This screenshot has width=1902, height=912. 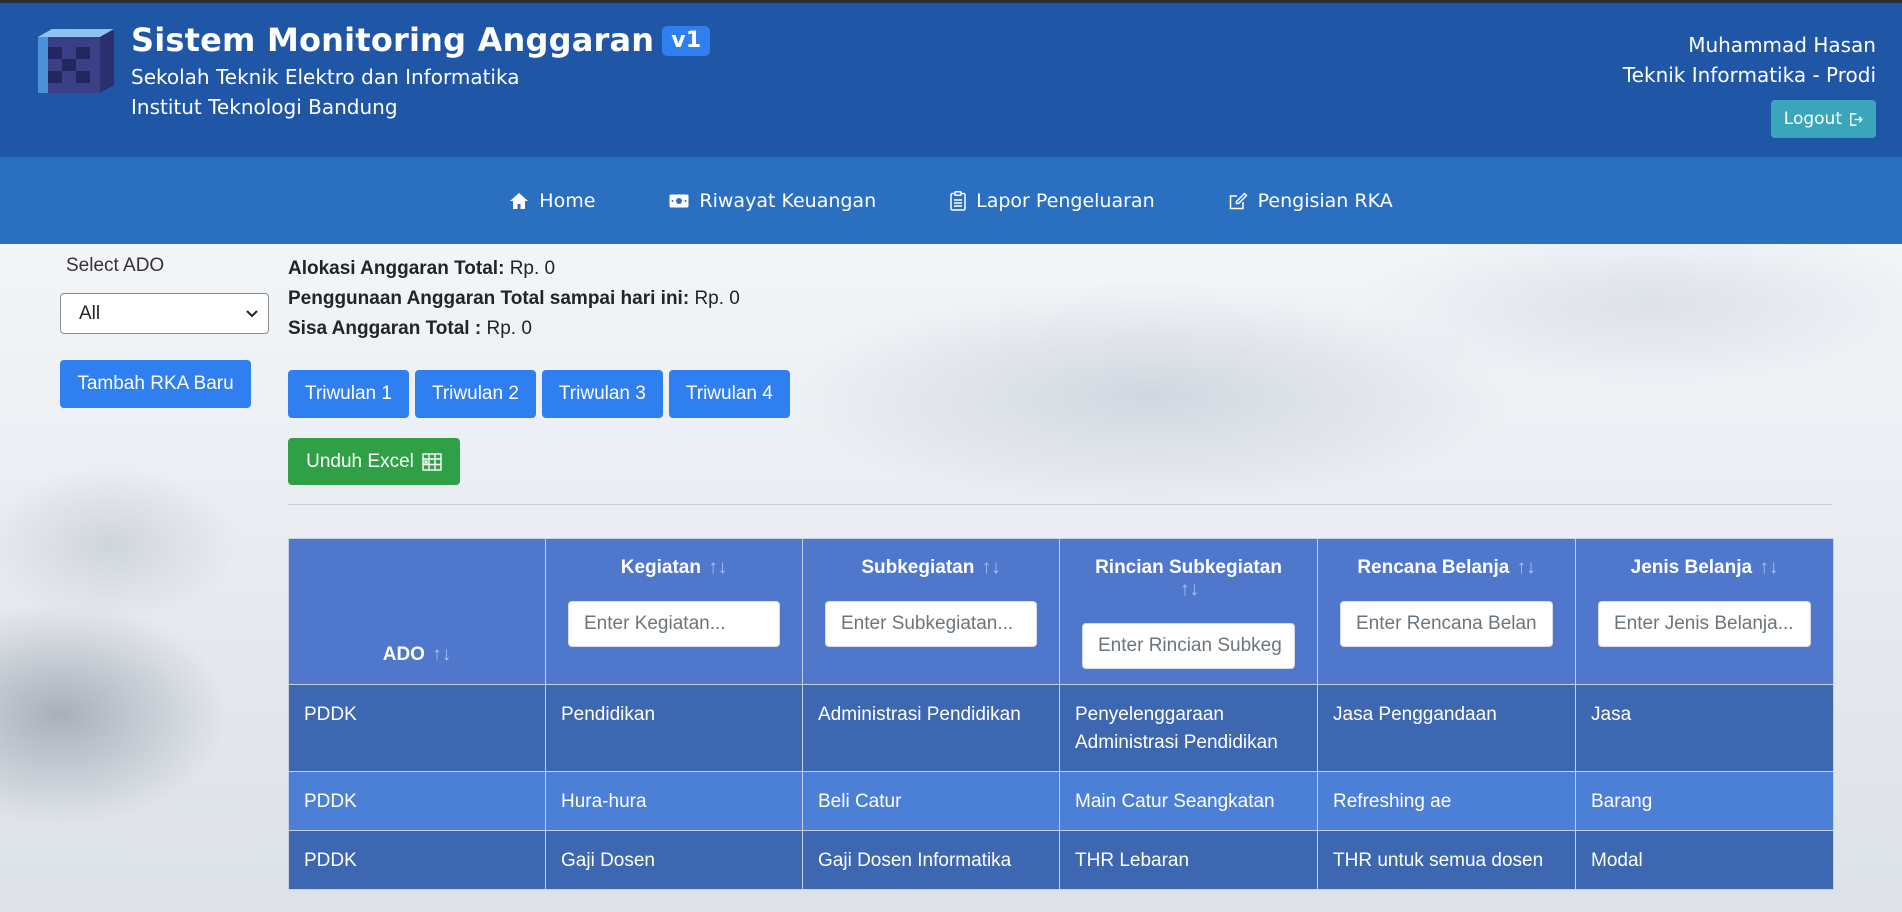 What do you see at coordinates (76, 61) in the screenshot?
I see `app-logo` at bounding box center [76, 61].